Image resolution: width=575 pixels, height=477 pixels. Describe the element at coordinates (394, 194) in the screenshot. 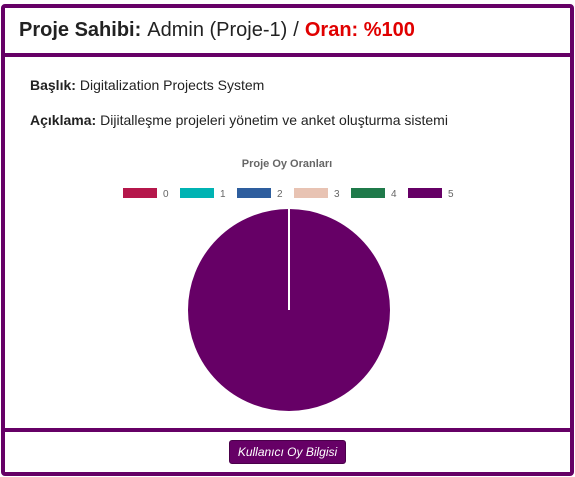

I see `legend-label-4: 4` at that location.